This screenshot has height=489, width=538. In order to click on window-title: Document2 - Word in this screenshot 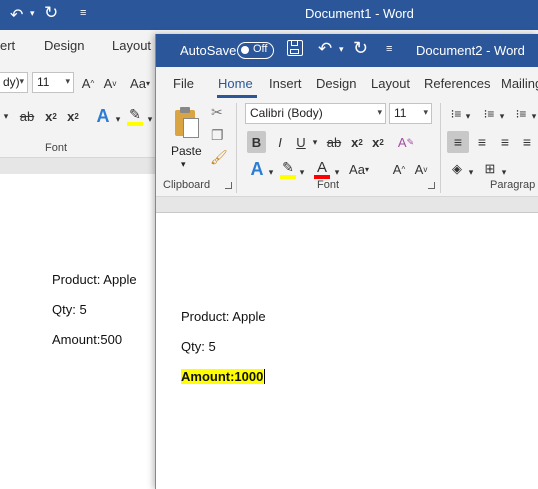, I will do `click(470, 50)`.